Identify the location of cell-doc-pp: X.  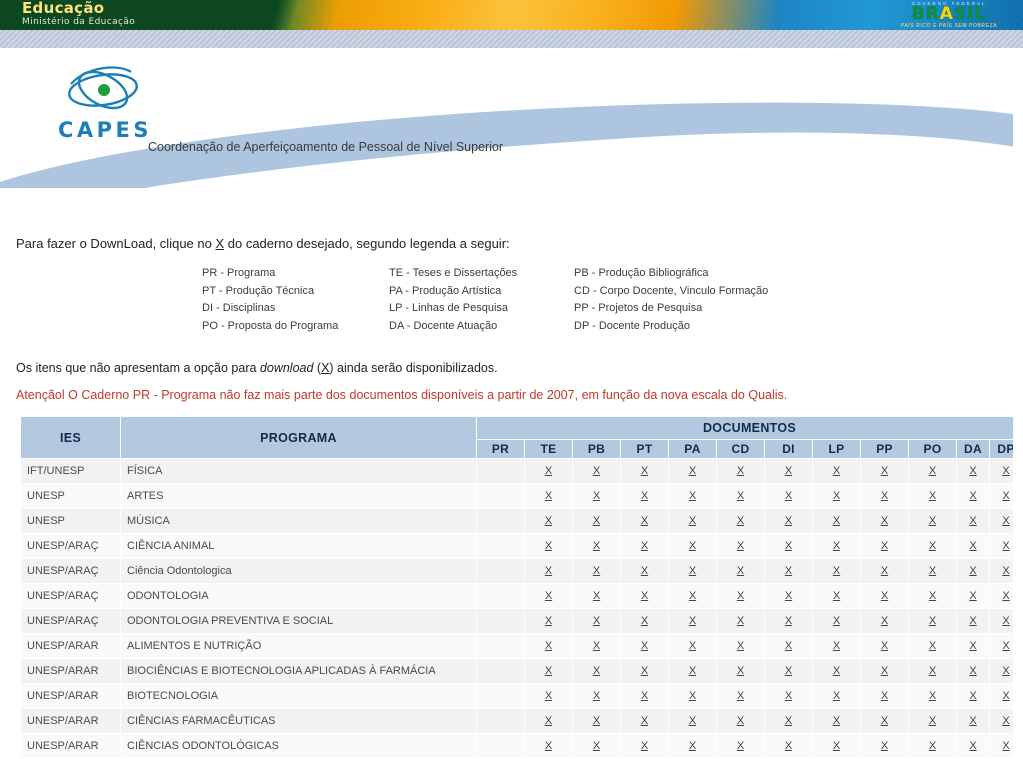
(884, 671).